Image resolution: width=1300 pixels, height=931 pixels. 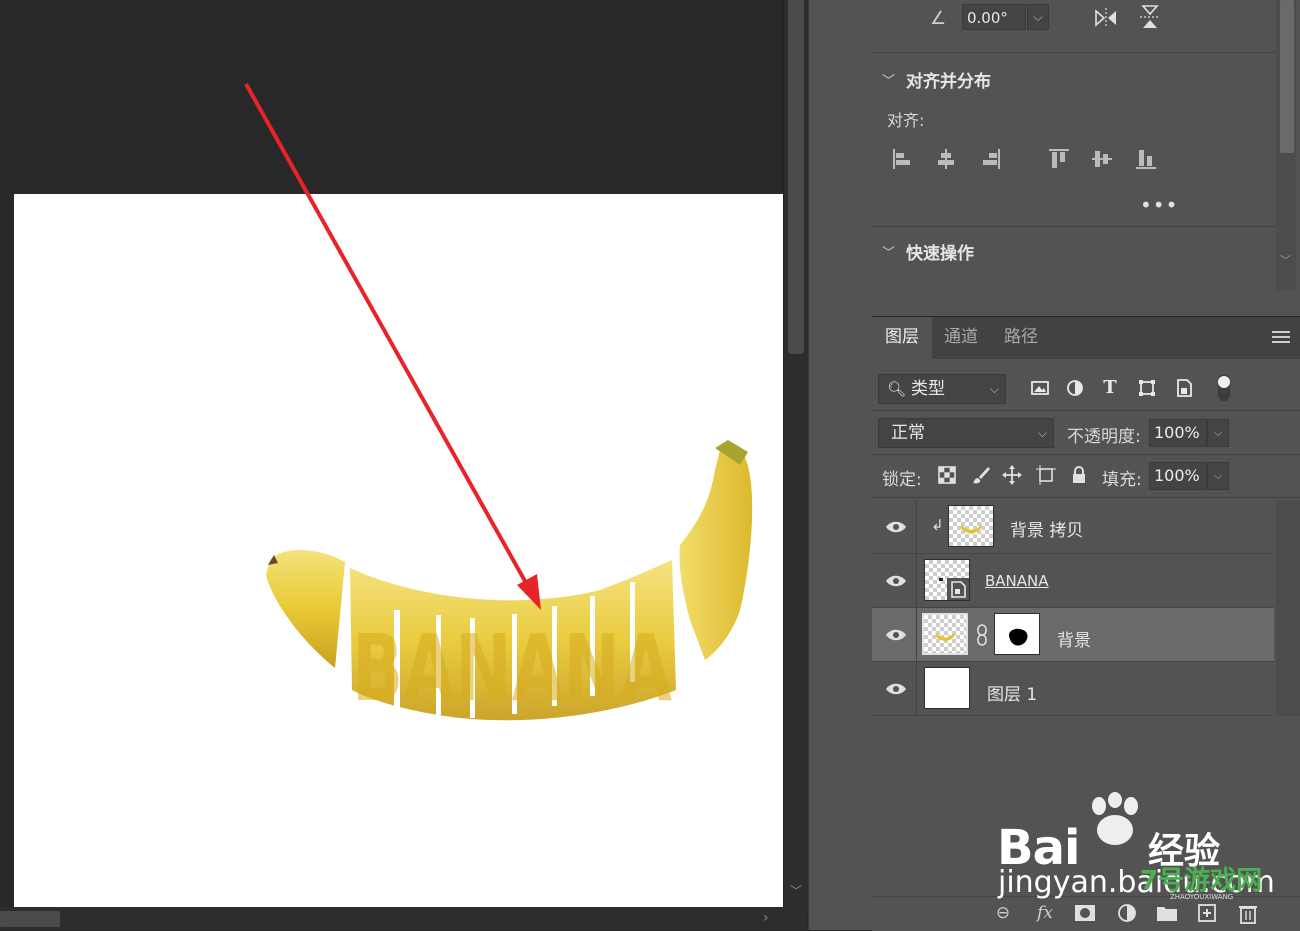 What do you see at coordinates (946, 159) in the screenshot?
I see `align-horizontal-center-icon` at bounding box center [946, 159].